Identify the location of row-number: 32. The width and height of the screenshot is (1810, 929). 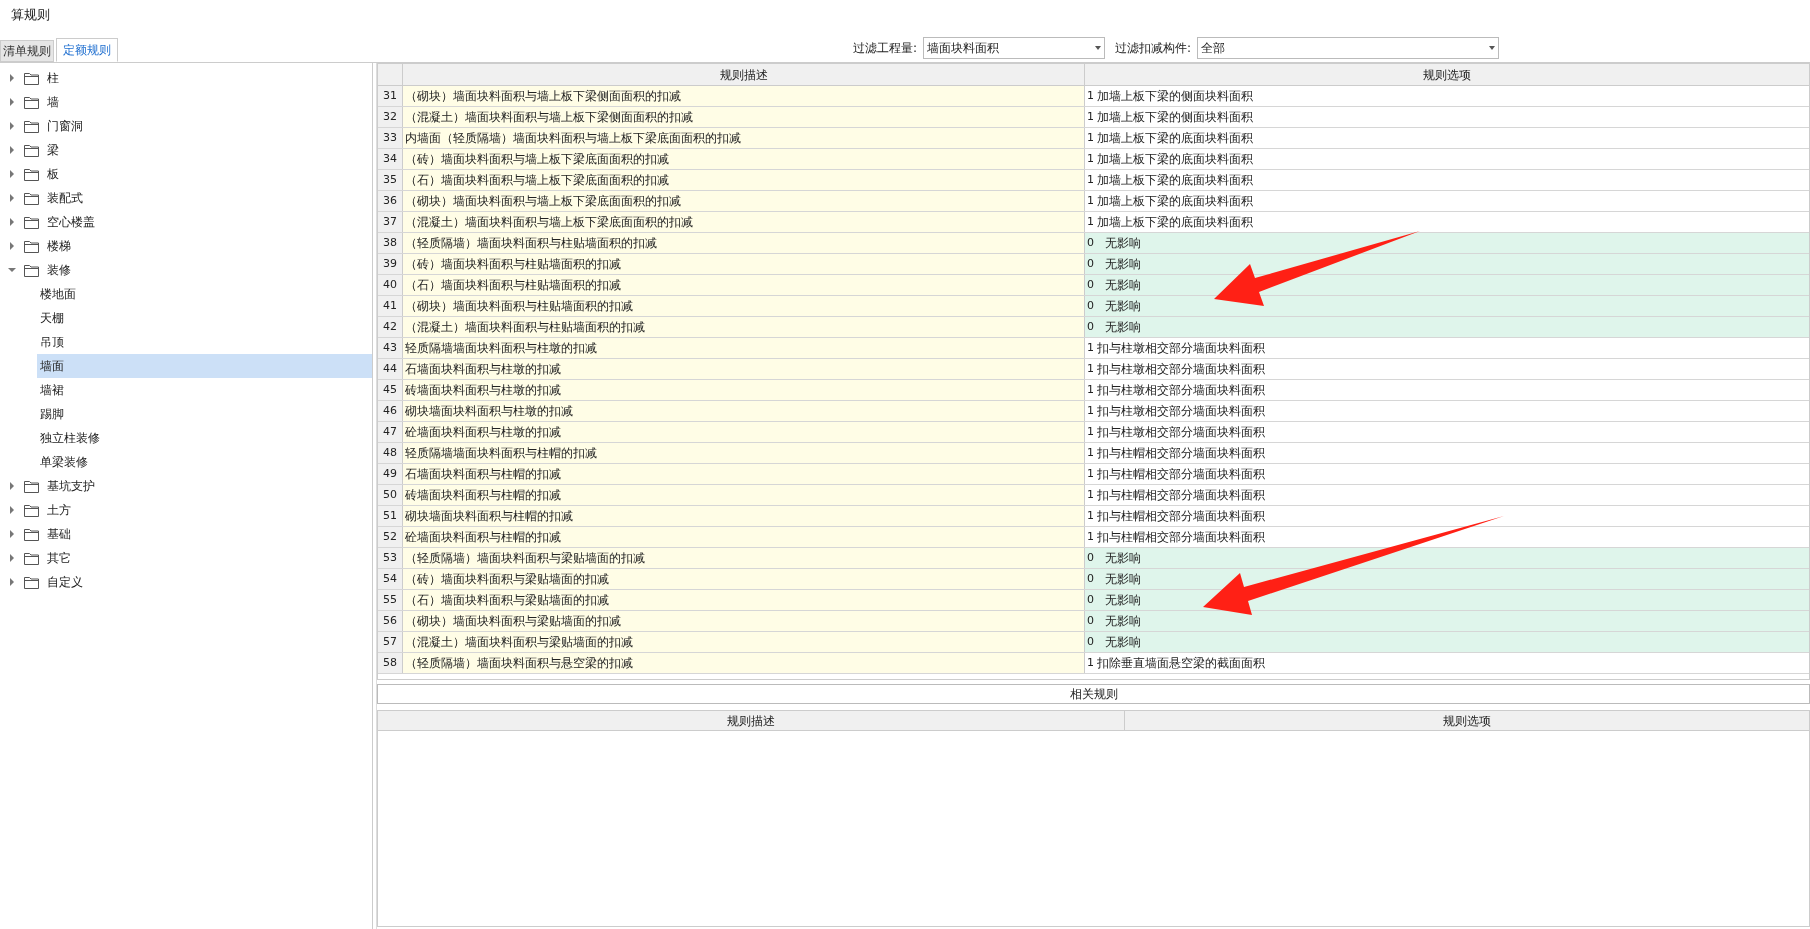
(390, 117).